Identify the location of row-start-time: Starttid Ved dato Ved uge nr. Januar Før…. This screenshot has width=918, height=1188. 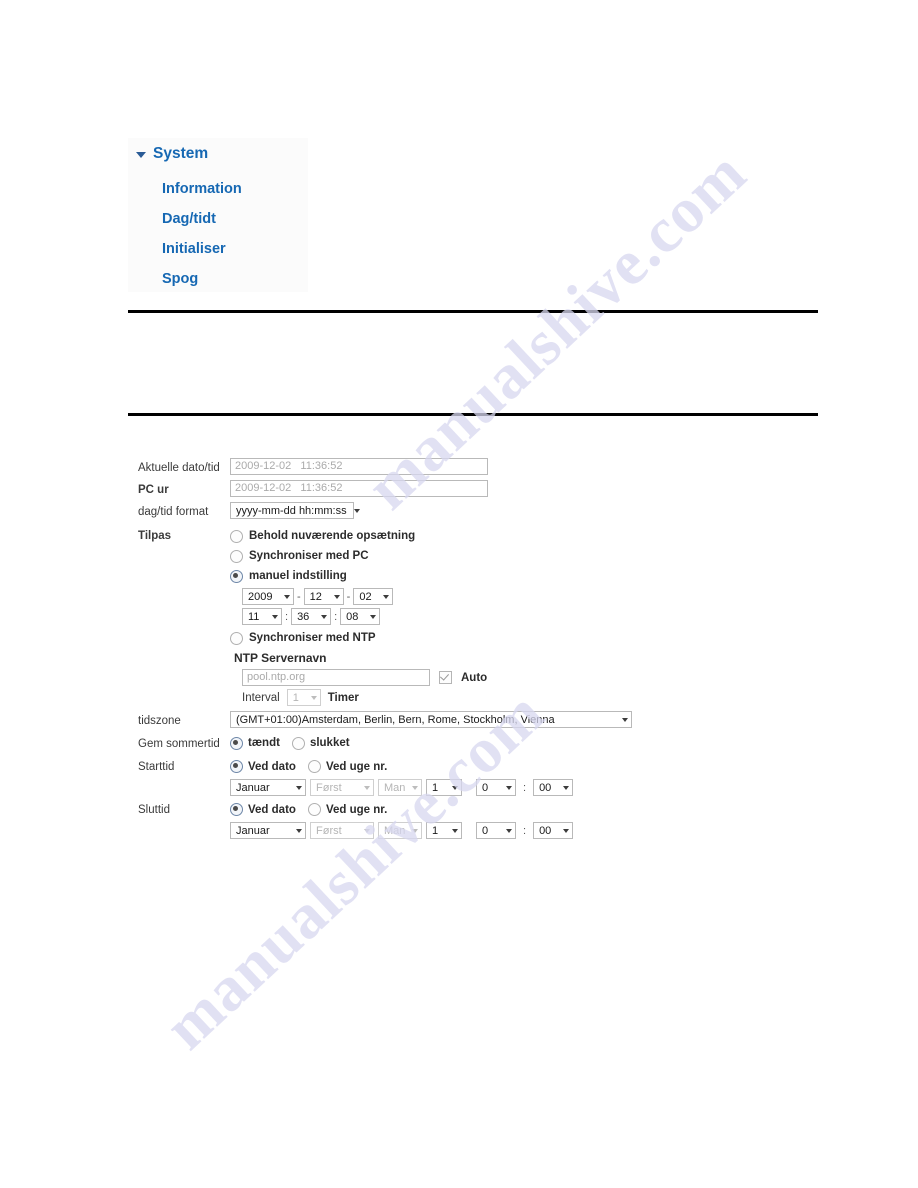
(488, 776).